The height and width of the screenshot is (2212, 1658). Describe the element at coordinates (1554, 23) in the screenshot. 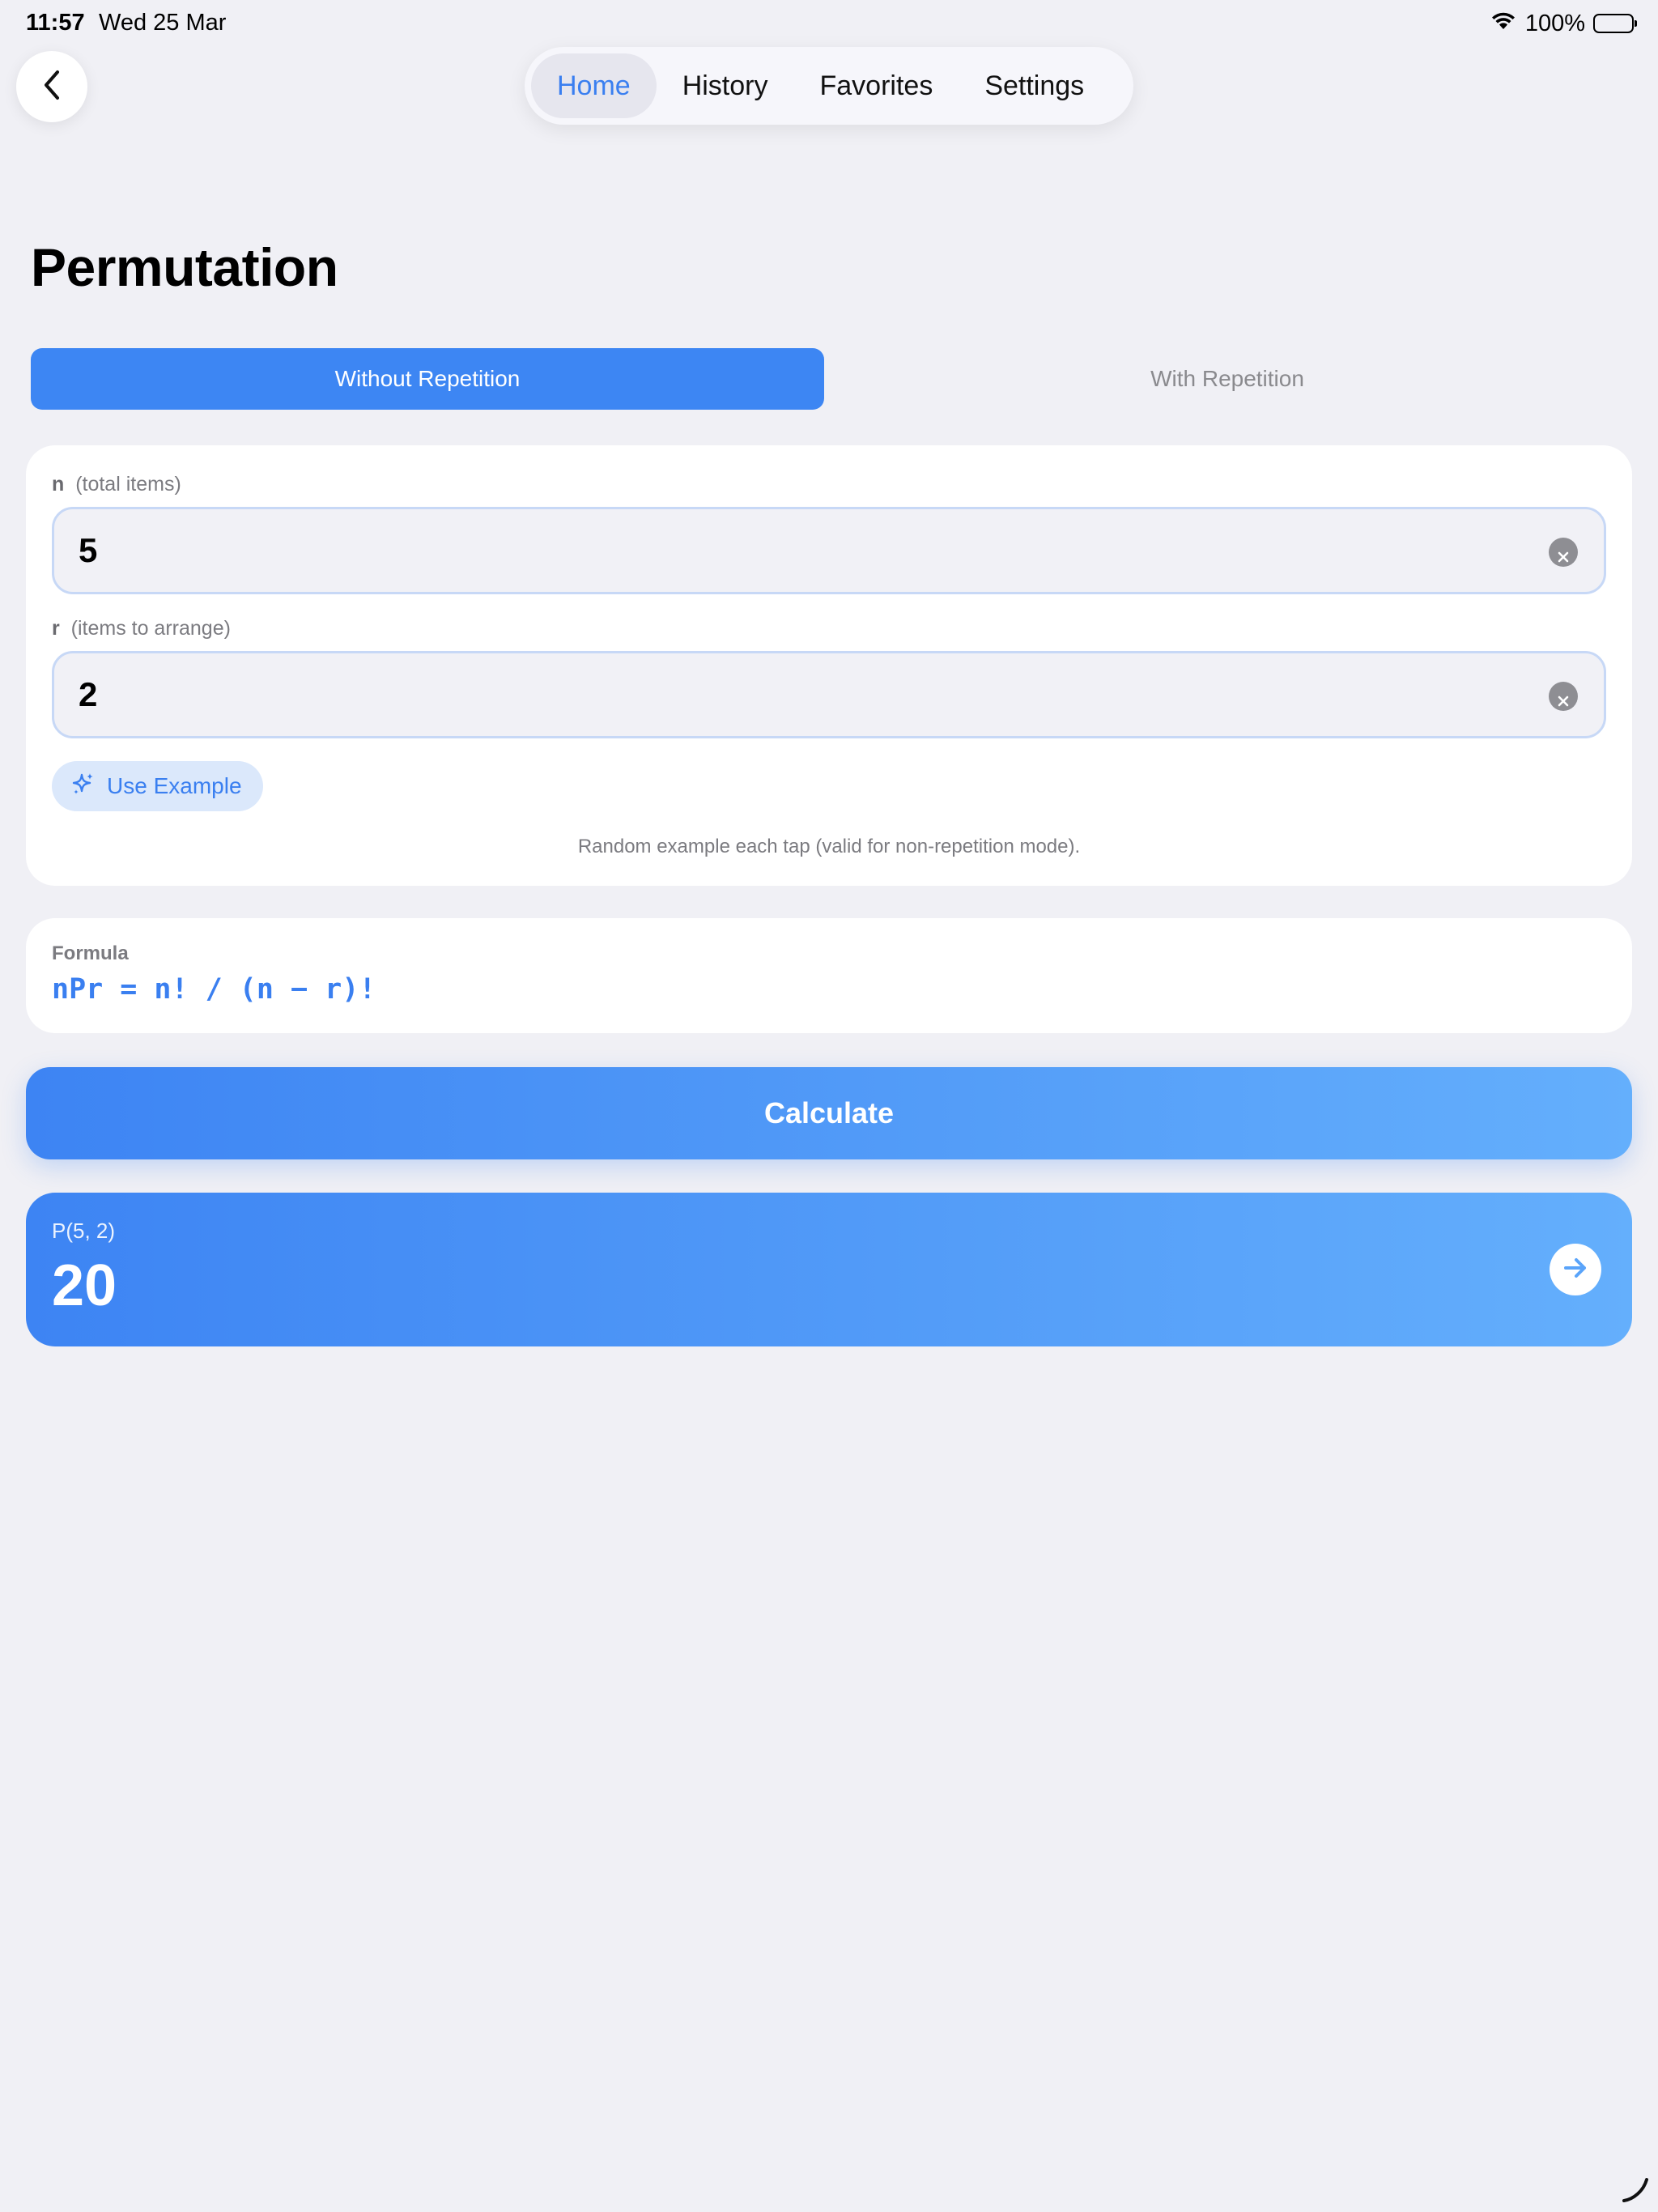

I see `battery-percentage: 100%` at that location.